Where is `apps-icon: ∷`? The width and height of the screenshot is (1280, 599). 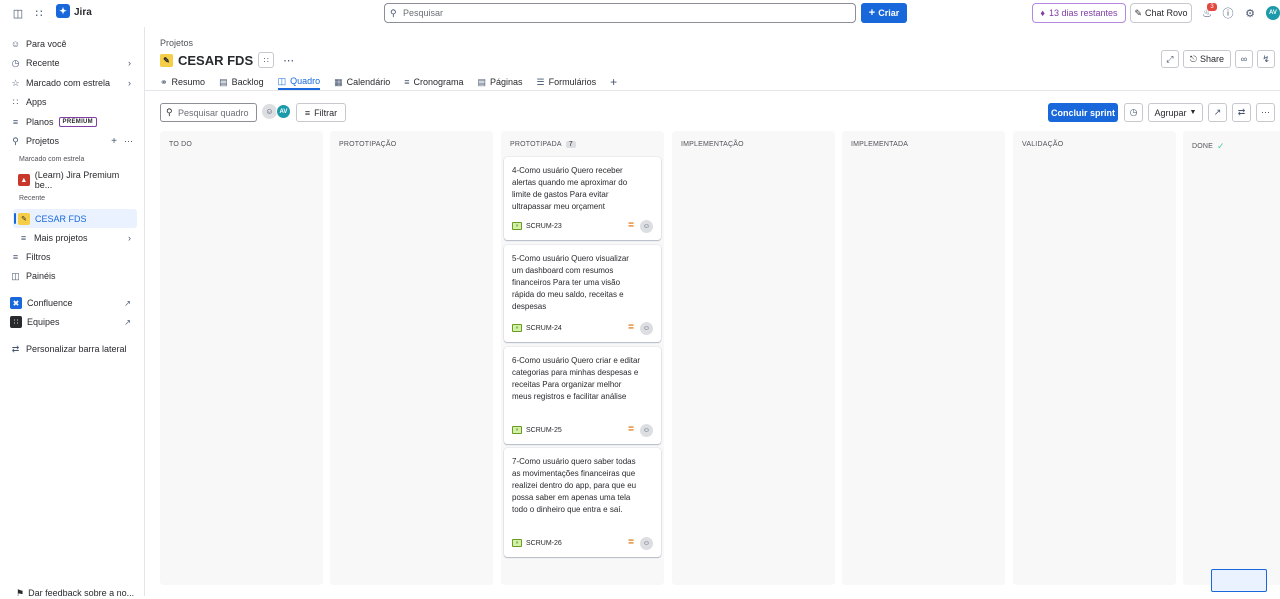 apps-icon: ∷ is located at coordinates (15, 101).